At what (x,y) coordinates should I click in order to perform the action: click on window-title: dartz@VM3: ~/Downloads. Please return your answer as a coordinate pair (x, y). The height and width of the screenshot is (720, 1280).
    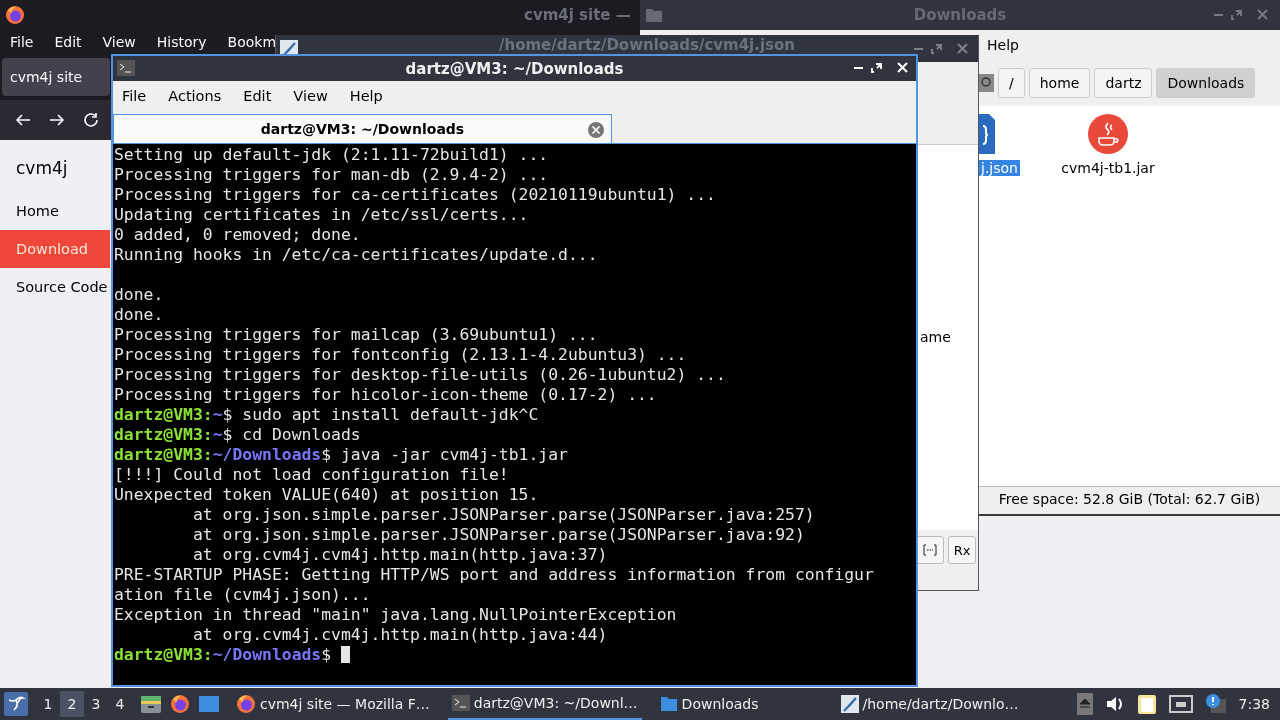
    Looking at the image, I should click on (514, 68).